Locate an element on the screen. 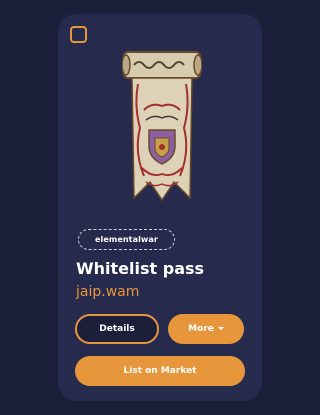 The width and height of the screenshot is (320, 415). select-checkbox is located at coordinates (78, 34).